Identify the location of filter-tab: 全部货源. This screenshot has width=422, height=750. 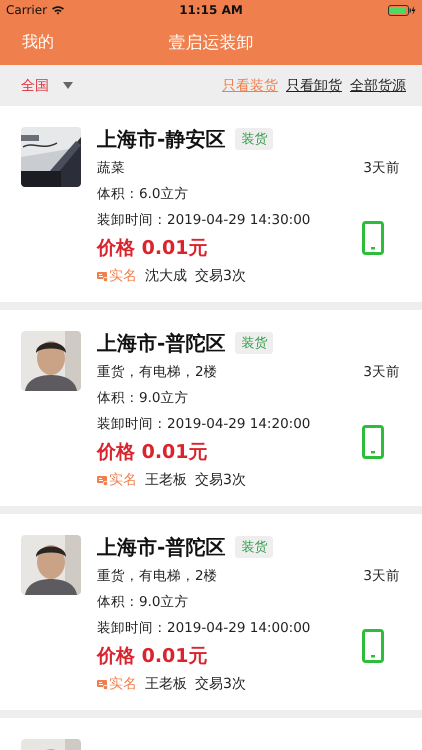
(378, 85).